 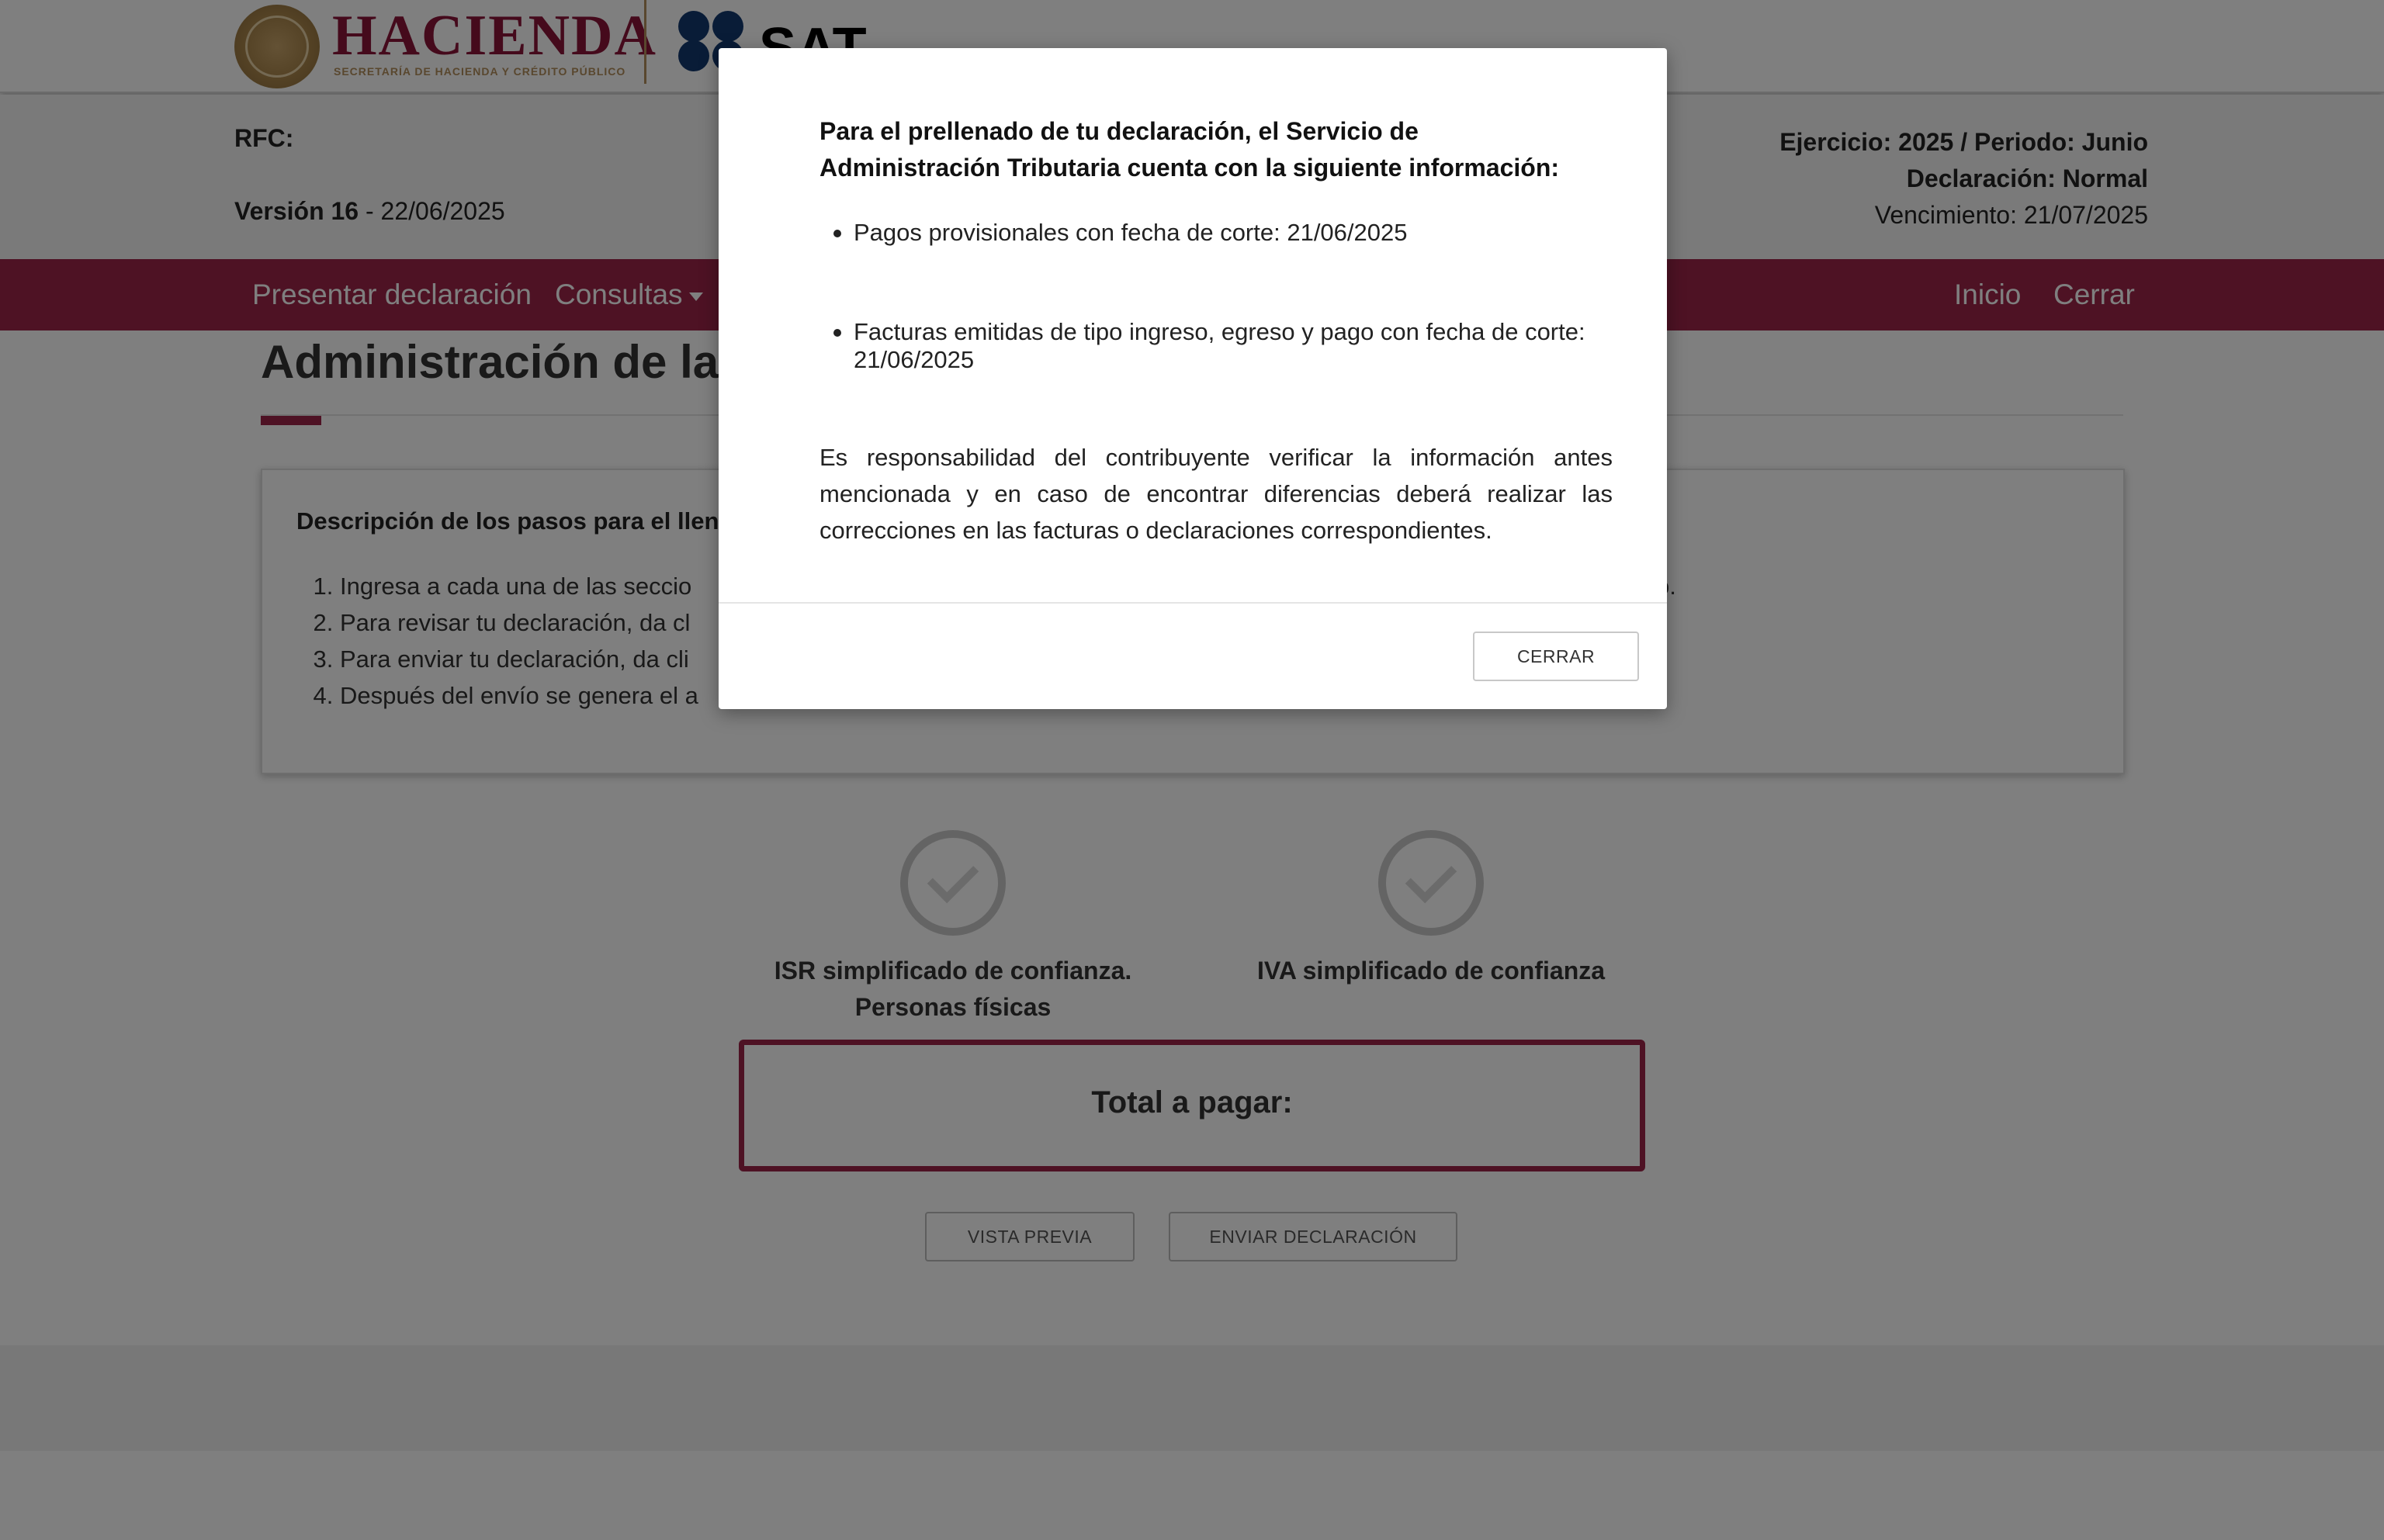 What do you see at coordinates (1193, 603) in the screenshot?
I see `modal-footer-divider` at bounding box center [1193, 603].